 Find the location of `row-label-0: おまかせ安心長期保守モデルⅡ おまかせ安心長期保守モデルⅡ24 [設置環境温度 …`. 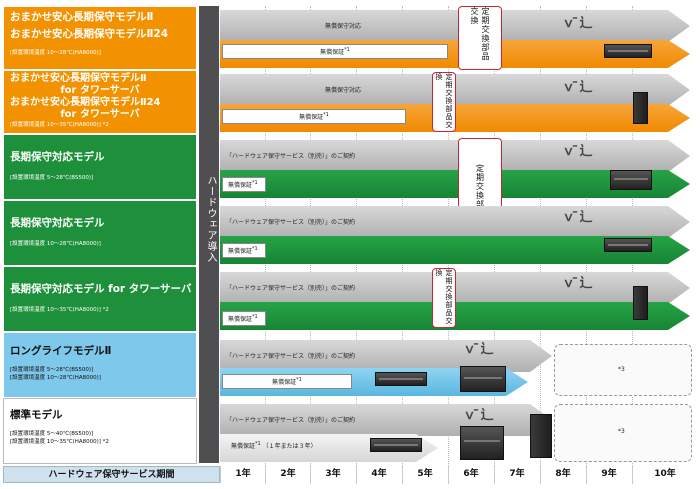

row-label-0: おまかせ安心長期保守モデルⅡ おまかせ安心長期保守モデルⅡ24 [設置環境温度 … is located at coordinates (100, 38).